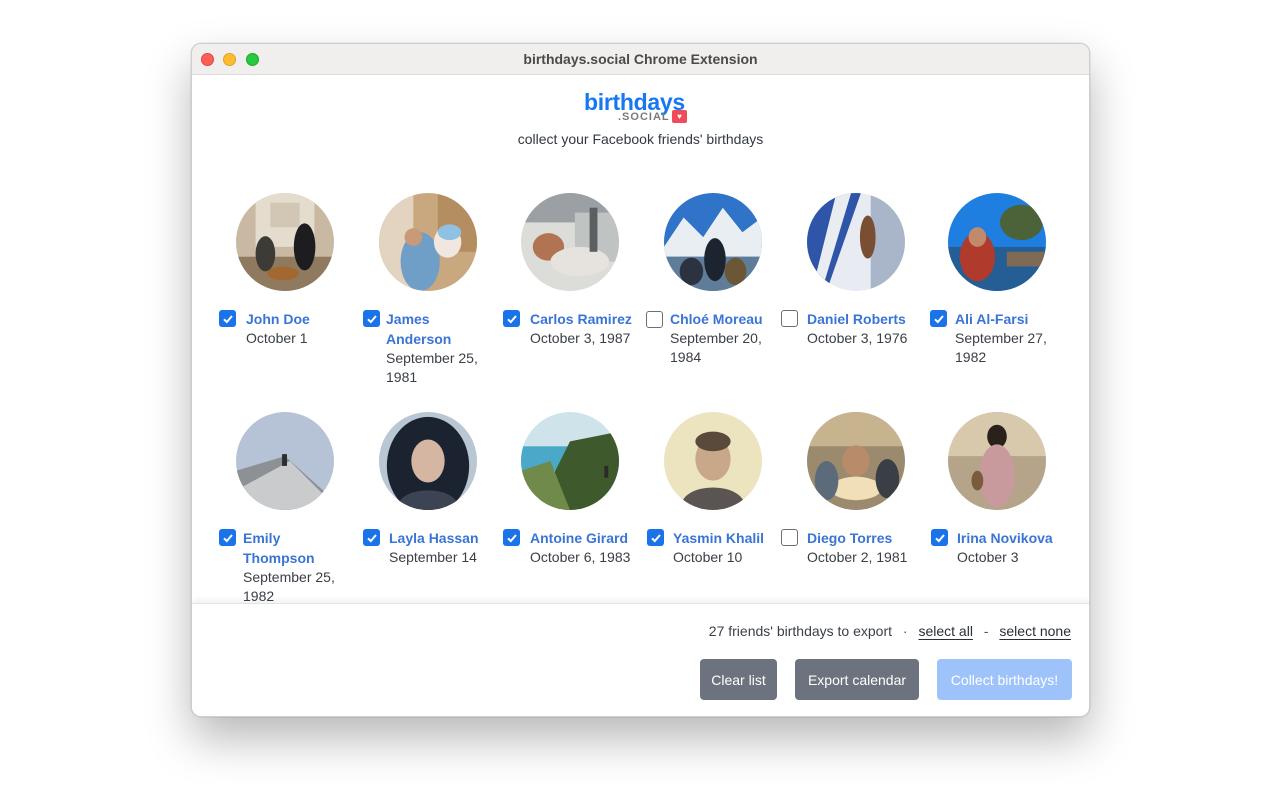  What do you see at coordinates (277, 338) in the screenshot?
I see `friend-birthday: October 1` at bounding box center [277, 338].